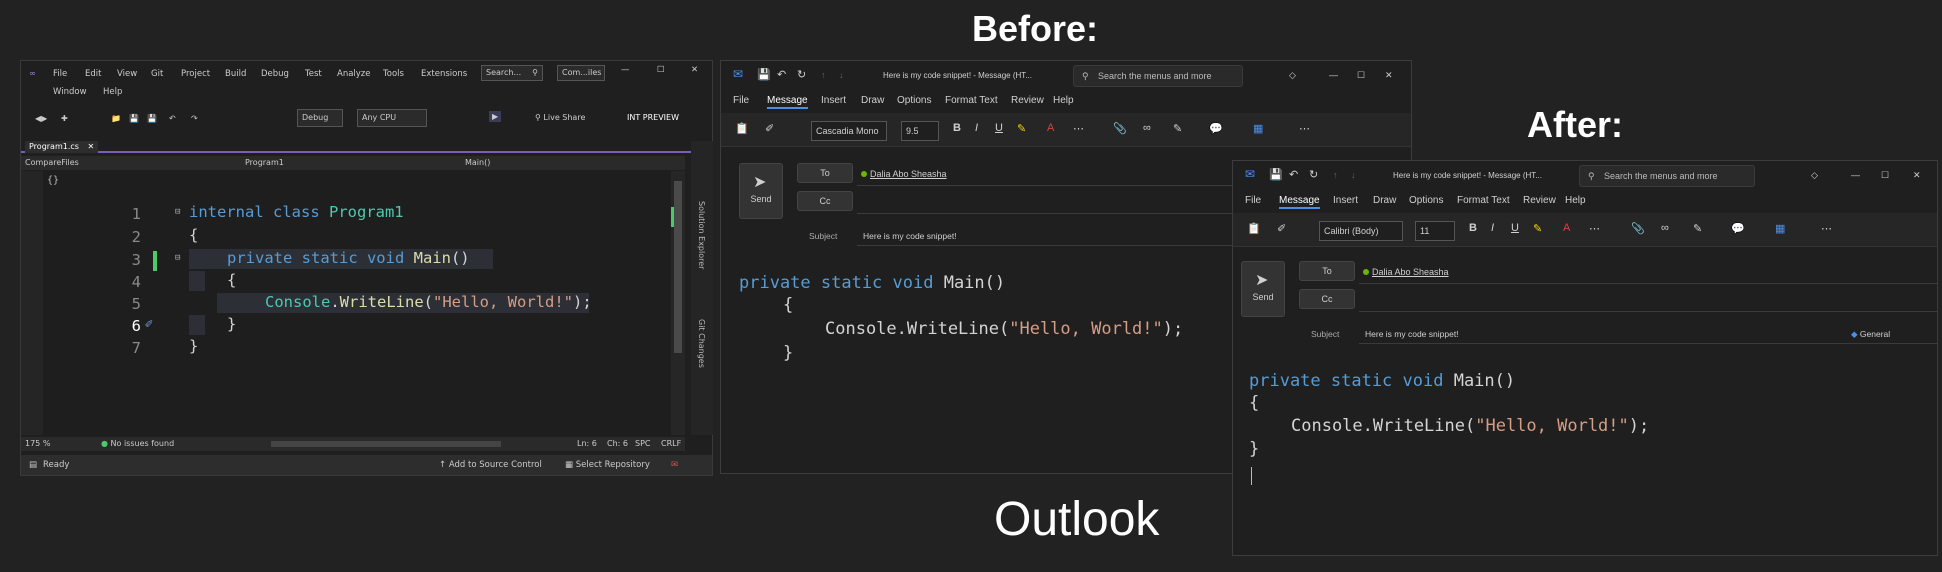 Image resolution: width=1942 pixels, height=572 pixels. I want to click on live-share-button: ⚲ Live Share, so click(560, 117).